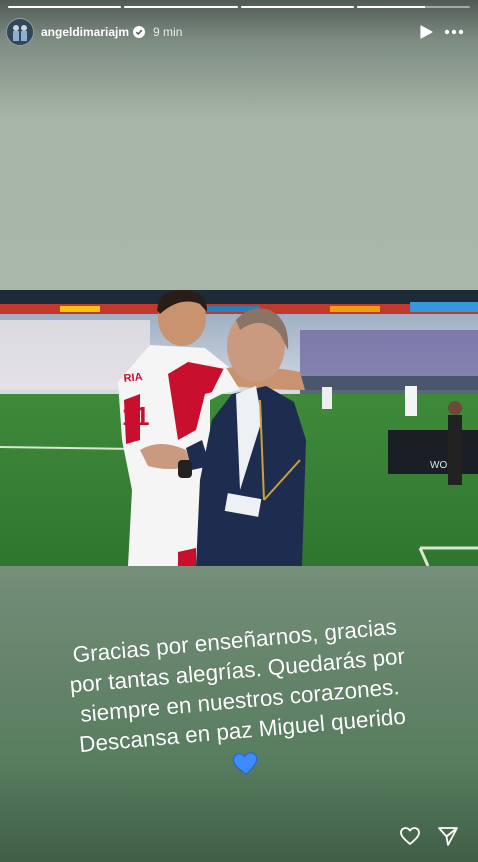 Image resolution: width=478 pixels, height=862 pixels. Describe the element at coordinates (429, 836) in the screenshot. I see `story-actions` at that location.